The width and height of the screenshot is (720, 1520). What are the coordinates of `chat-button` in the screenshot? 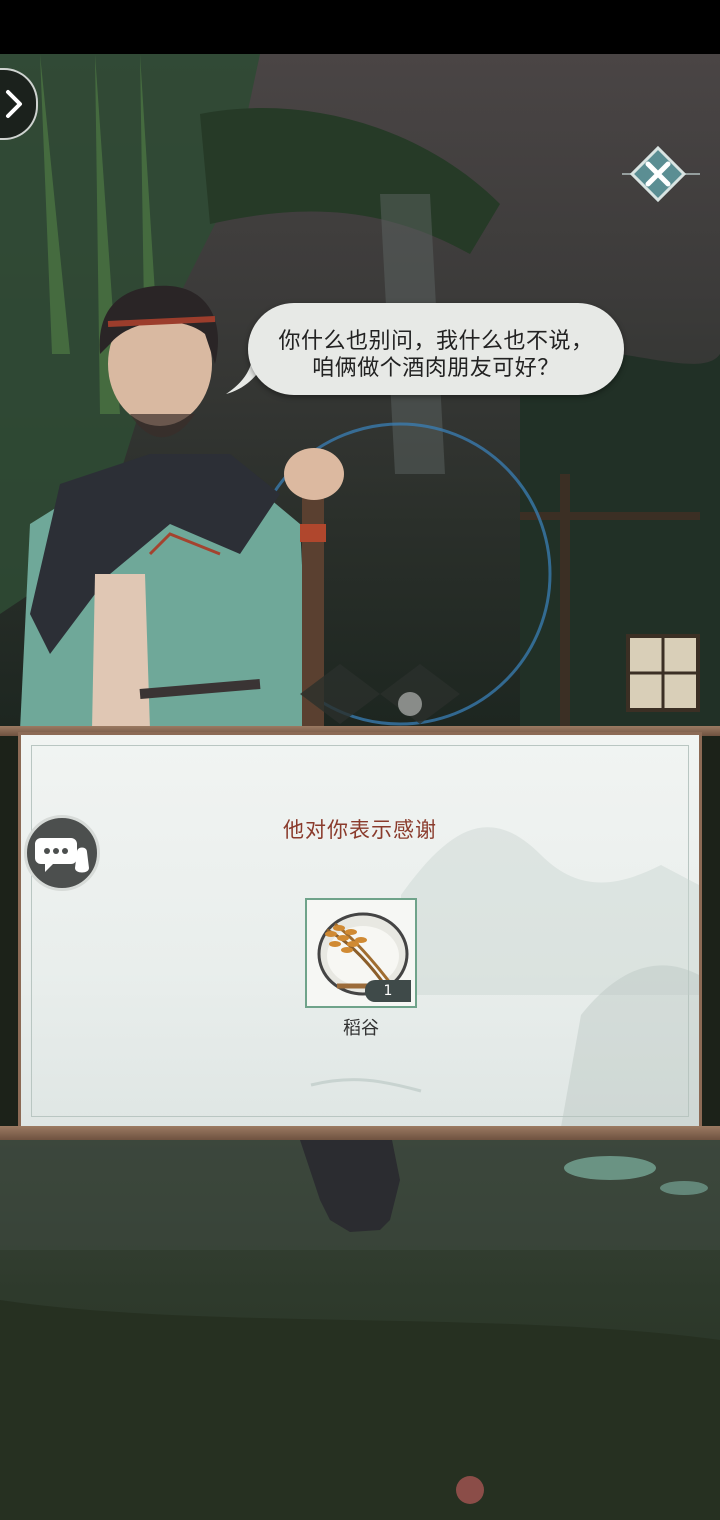 It's located at (62, 853).